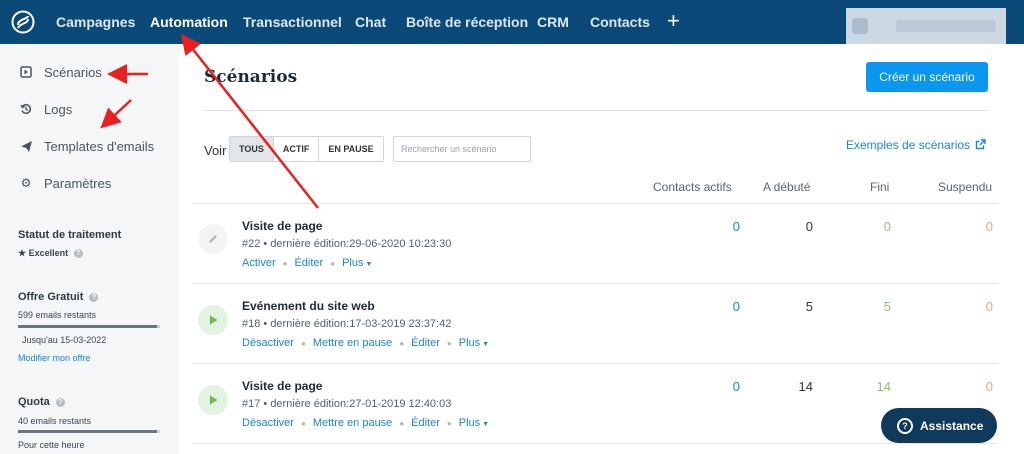  Describe the element at coordinates (908, 145) in the screenshot. I see `examples-link-label: Exemples de scénarios` at that location.